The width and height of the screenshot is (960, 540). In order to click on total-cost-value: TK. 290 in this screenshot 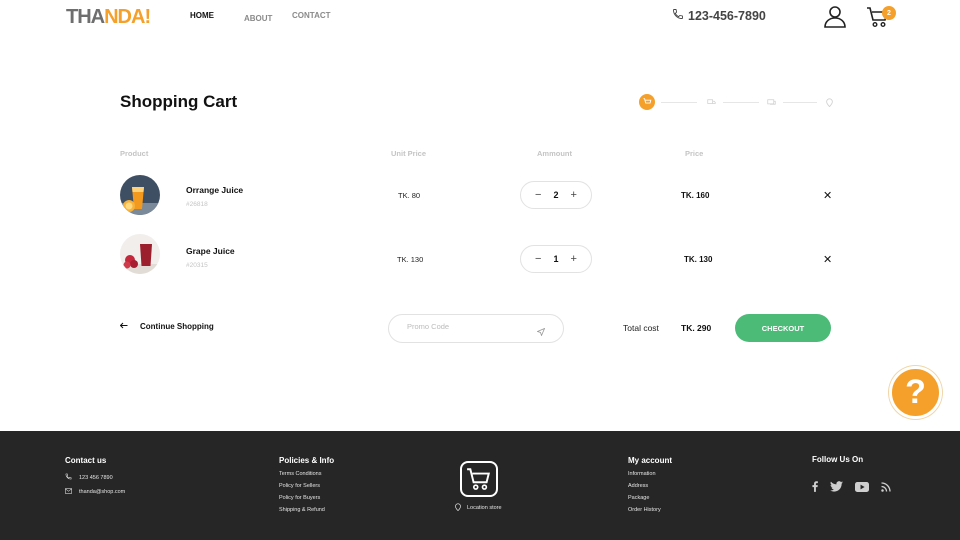, I will do `click(696, 328)`.